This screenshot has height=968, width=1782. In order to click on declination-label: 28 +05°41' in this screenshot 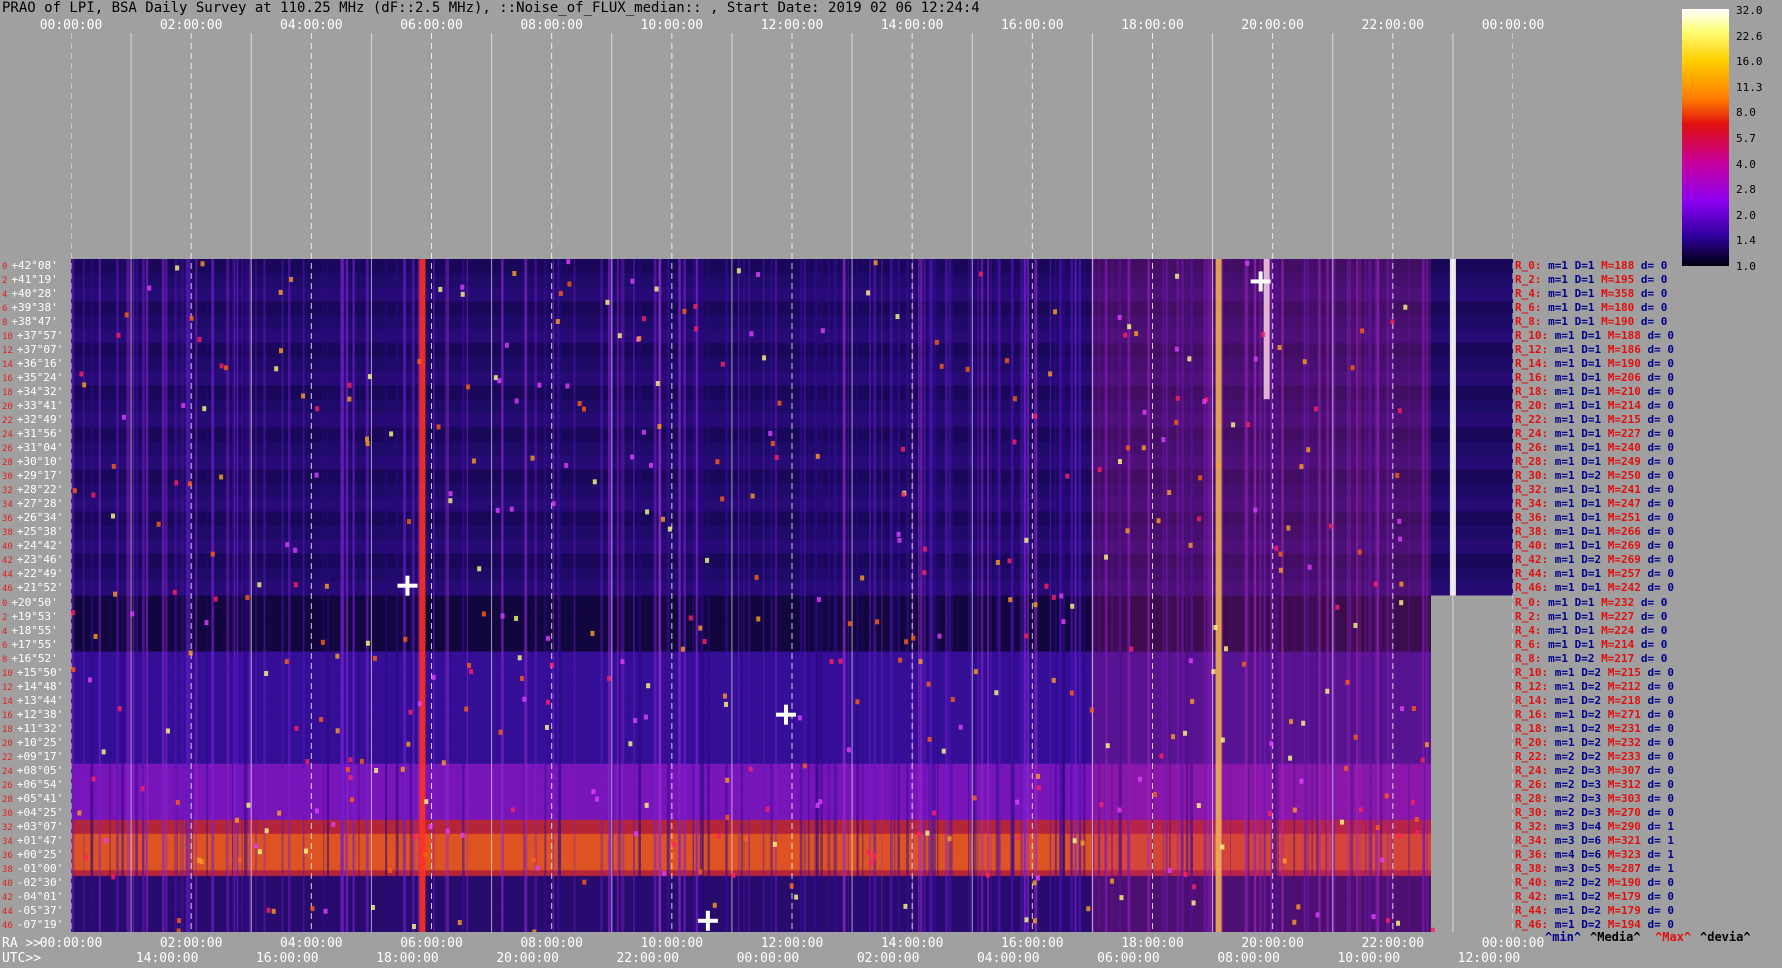, I will do `click(33, 798)`.